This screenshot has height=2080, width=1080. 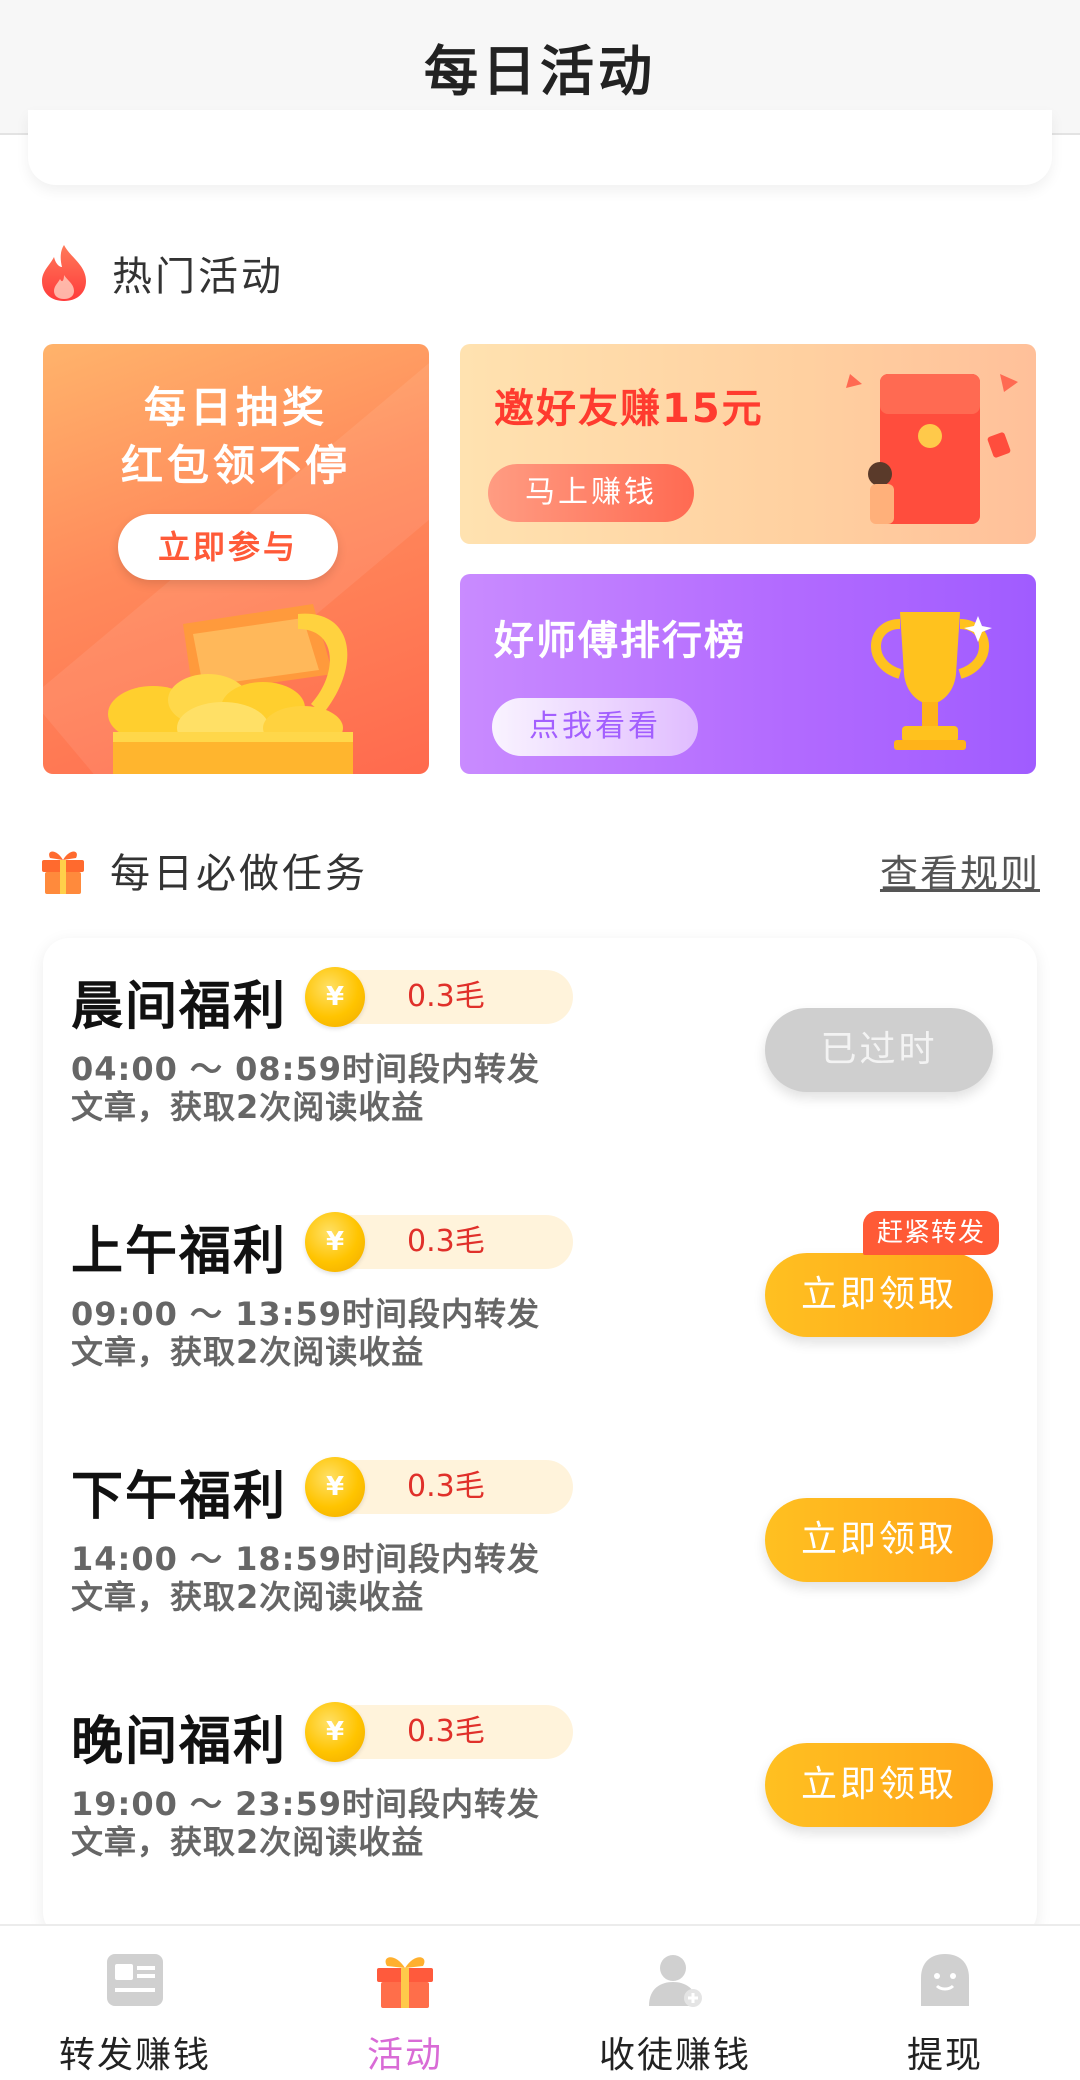 I want to click on task-title: 晨间福利, so click(x=179, y=1007).